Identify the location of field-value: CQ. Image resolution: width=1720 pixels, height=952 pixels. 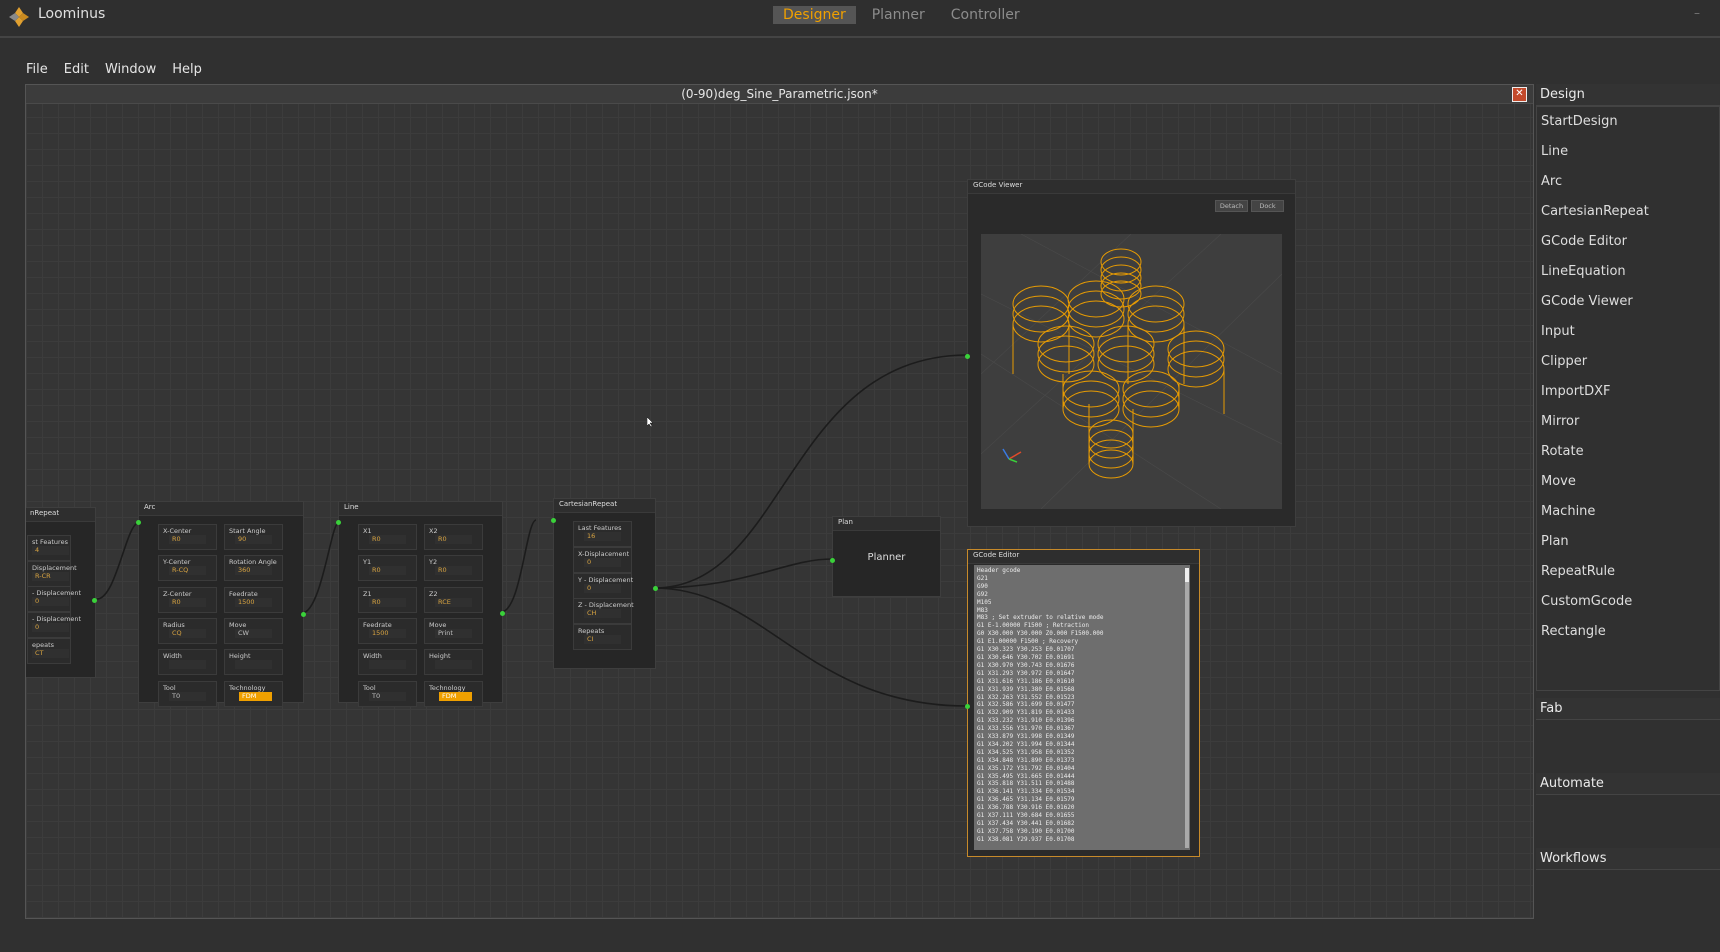
(187, 633).